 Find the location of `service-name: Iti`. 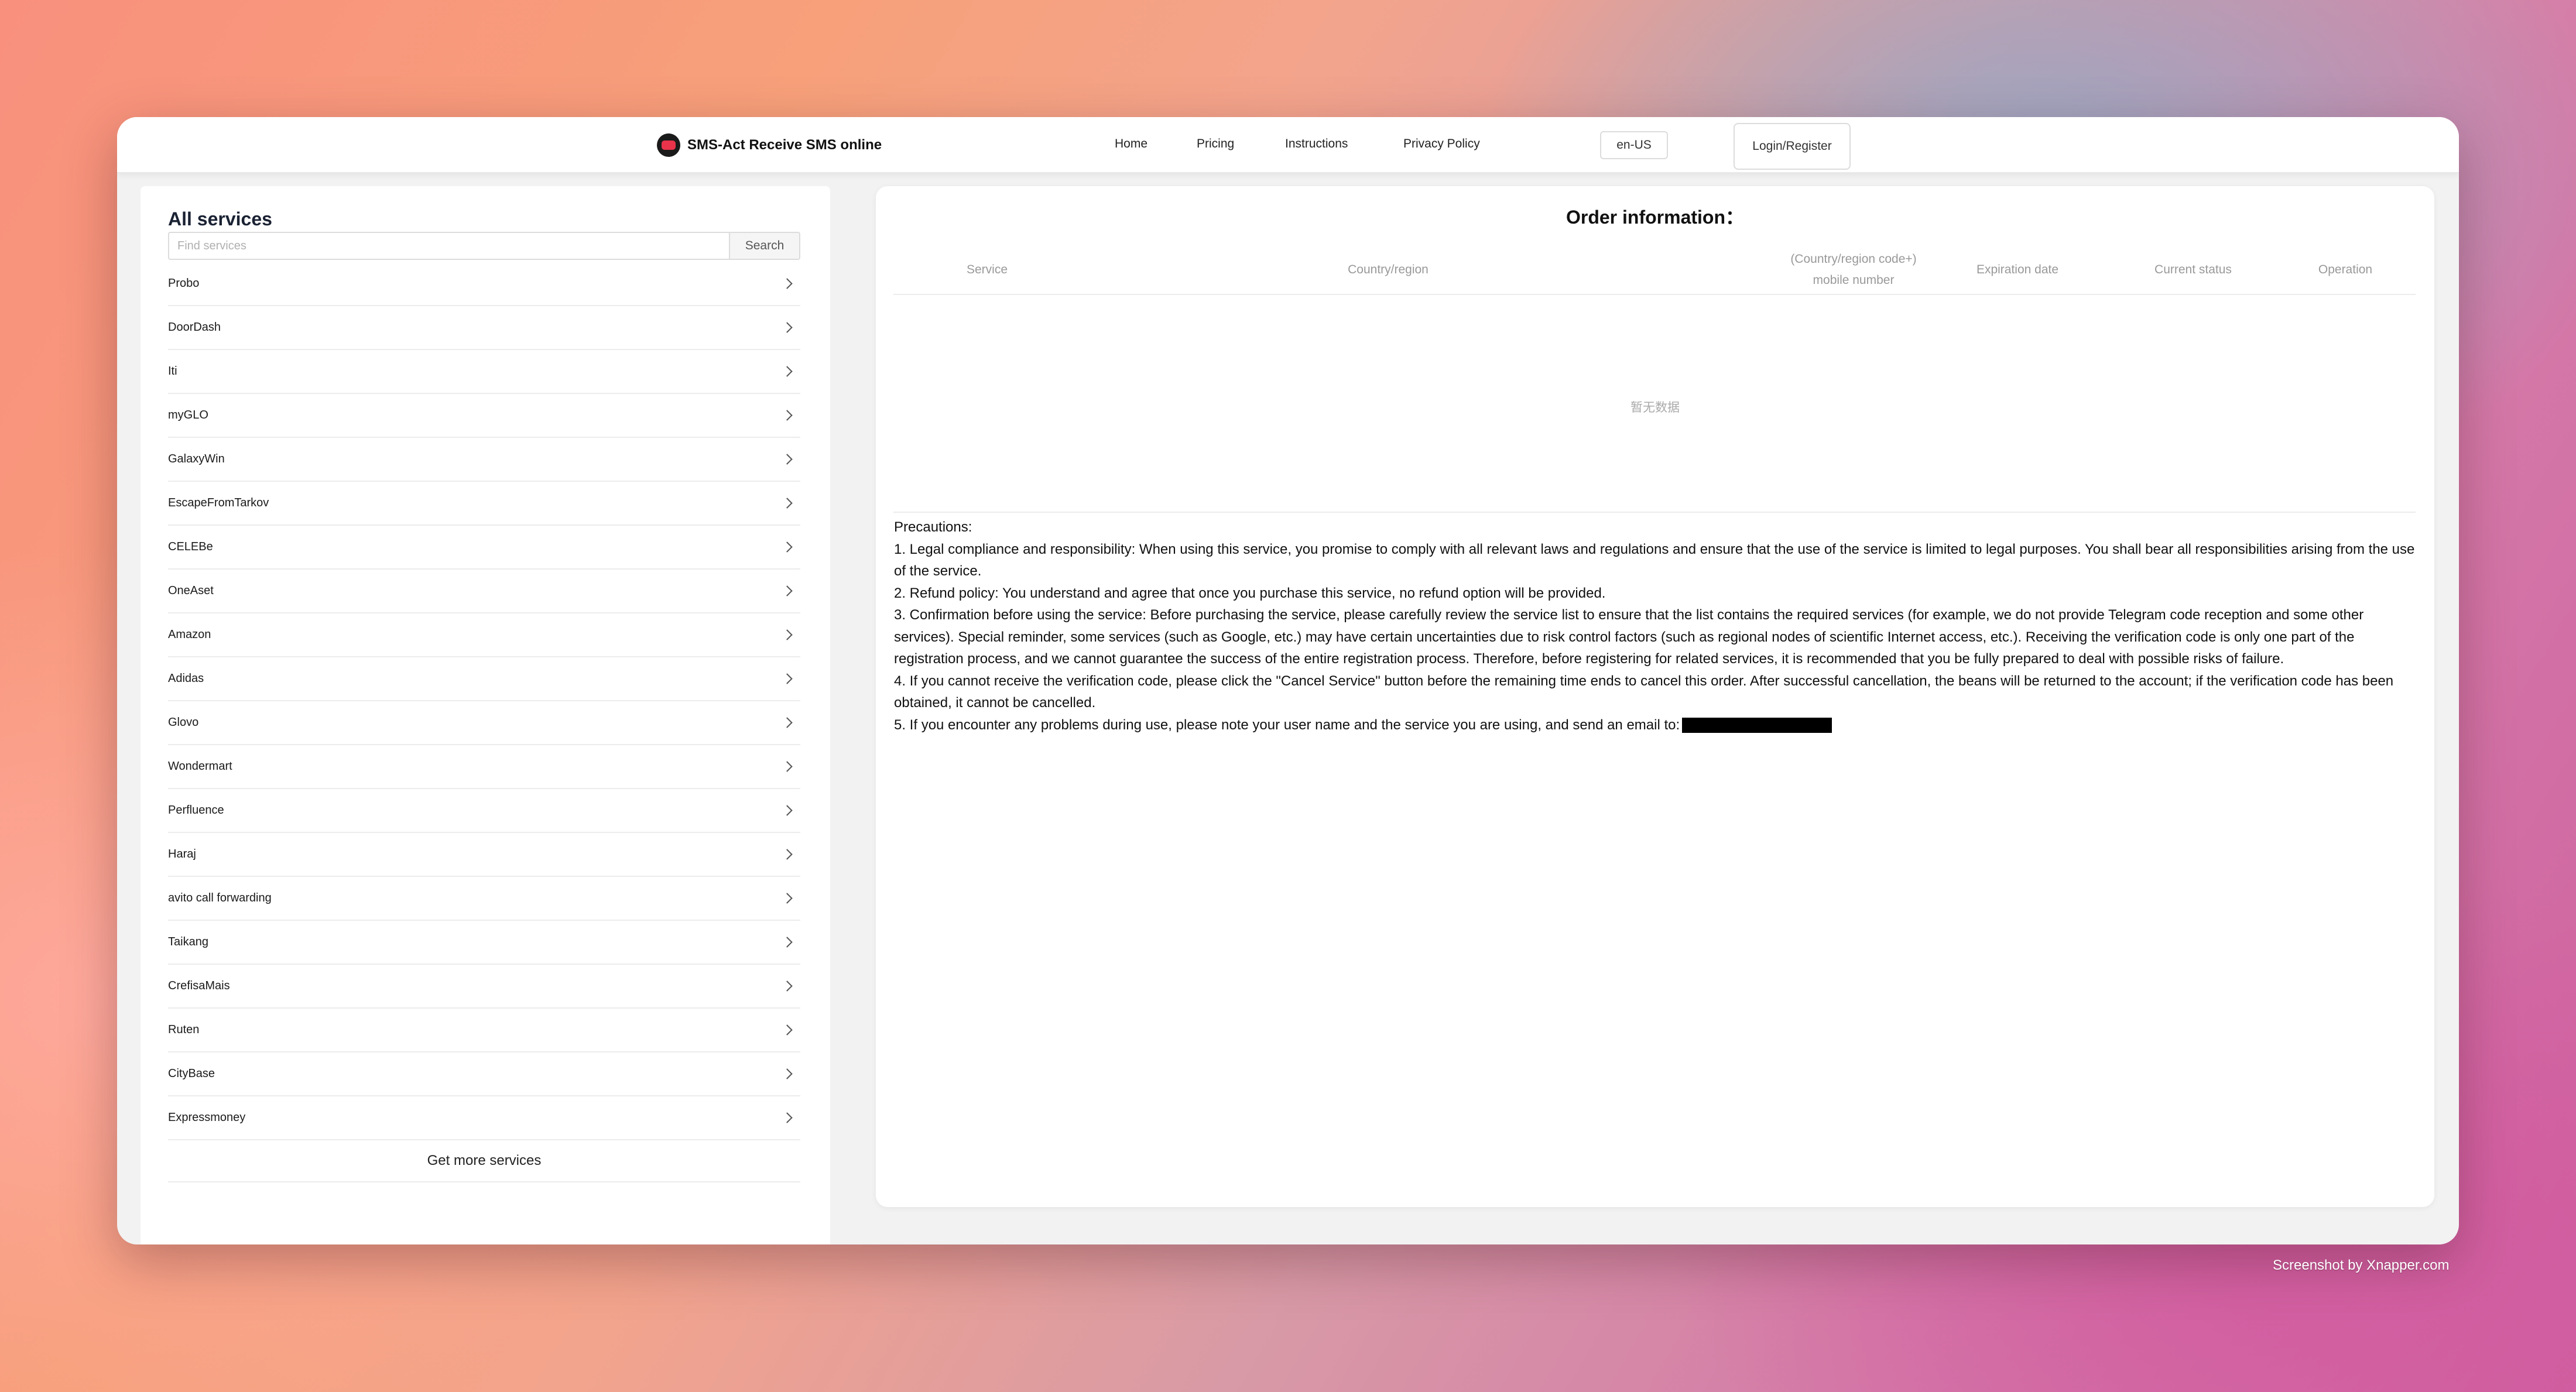

service-name: Iti is located at coordinates (172, 371).